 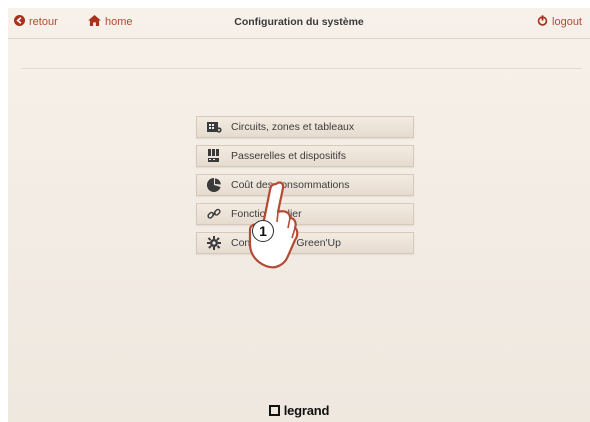 What do you see at coordinates (542, 22) in the screenshot?
I see `power-icon` at bounding box center [542, 22].